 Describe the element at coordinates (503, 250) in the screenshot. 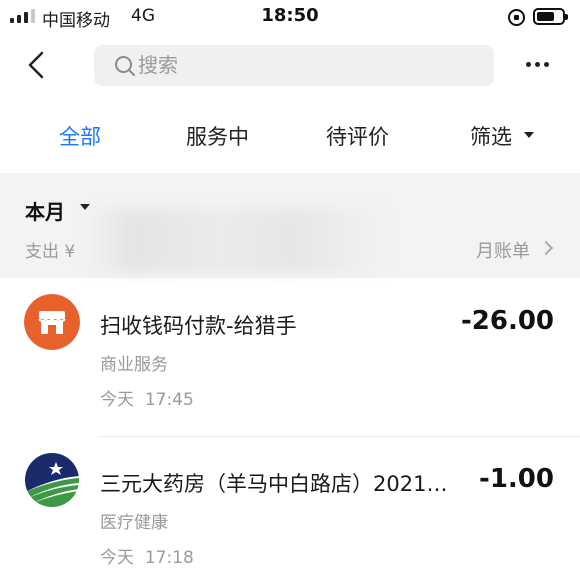

I see `monthly-bill-link: 月账单` at that location.